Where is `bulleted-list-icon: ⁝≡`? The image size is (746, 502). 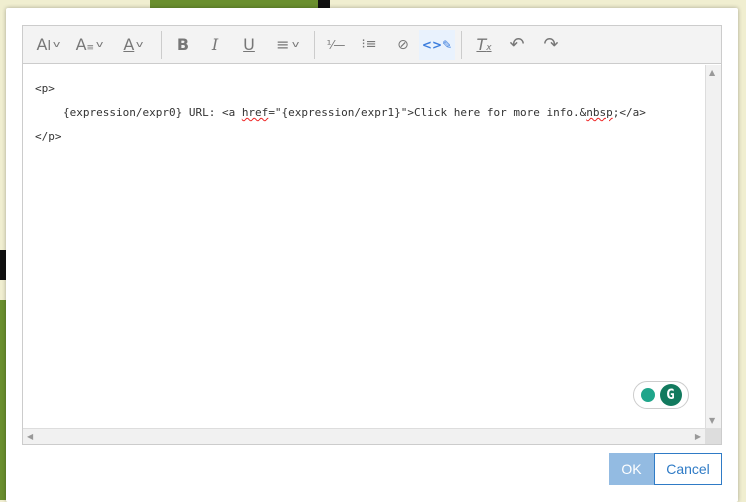
bulleted-list-icon: ⁝≡ is located at coordinates (369, 44).